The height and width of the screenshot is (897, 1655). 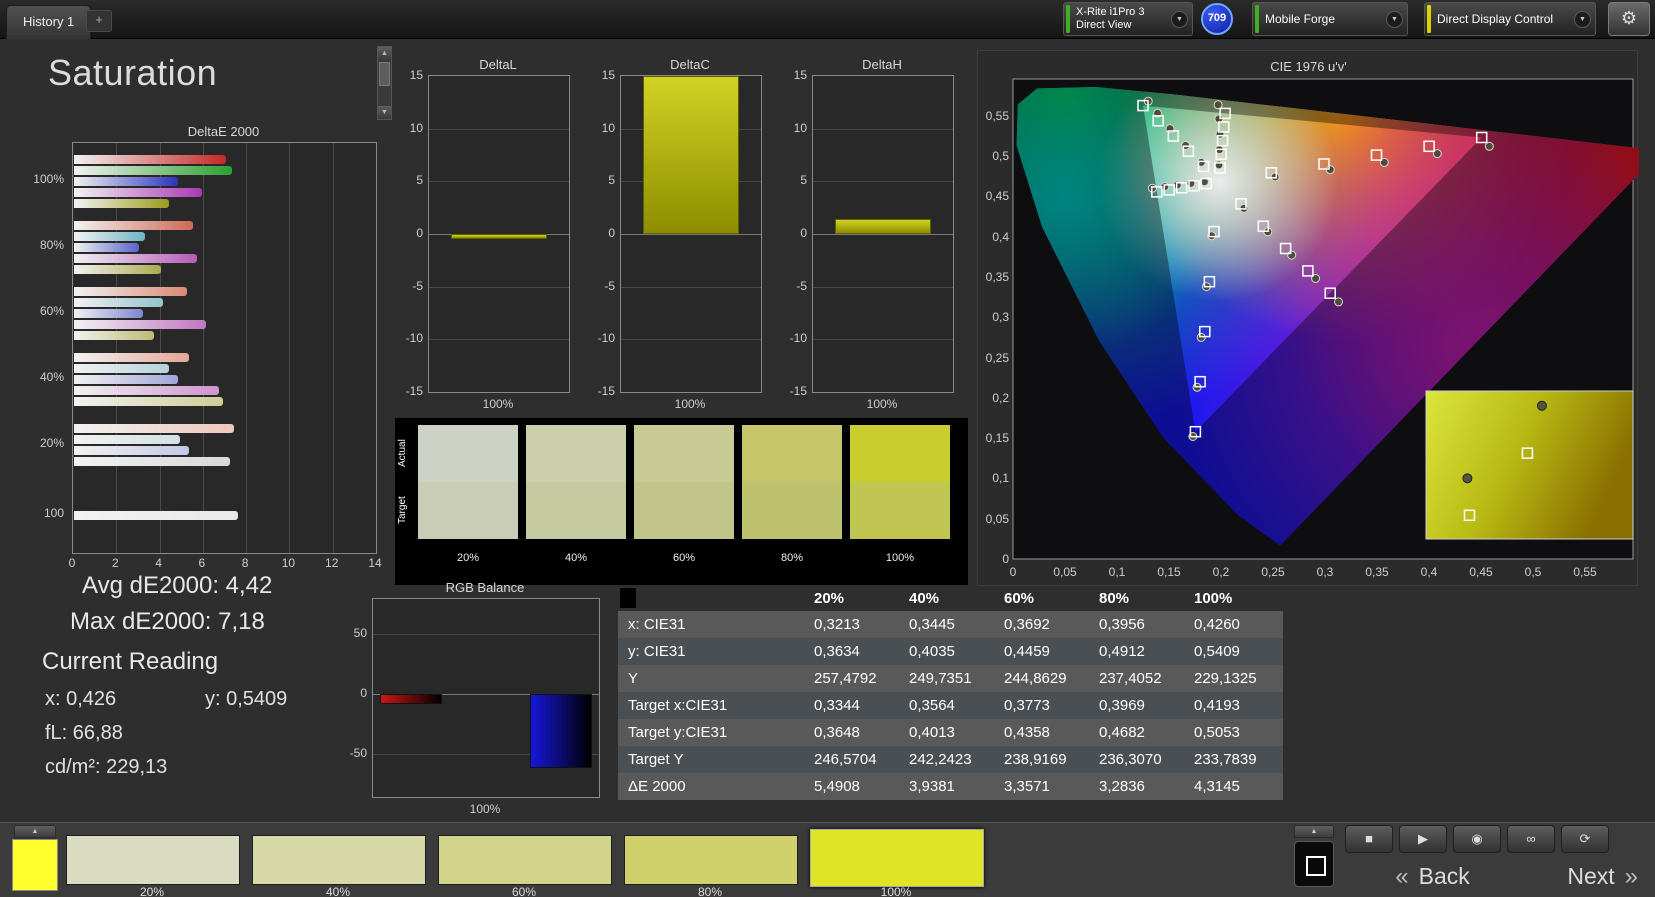 What do you see at coordinates (690, 404) in the screenshot?
I see `deltac-x-label: 100%` at bounding box center [690, 404].